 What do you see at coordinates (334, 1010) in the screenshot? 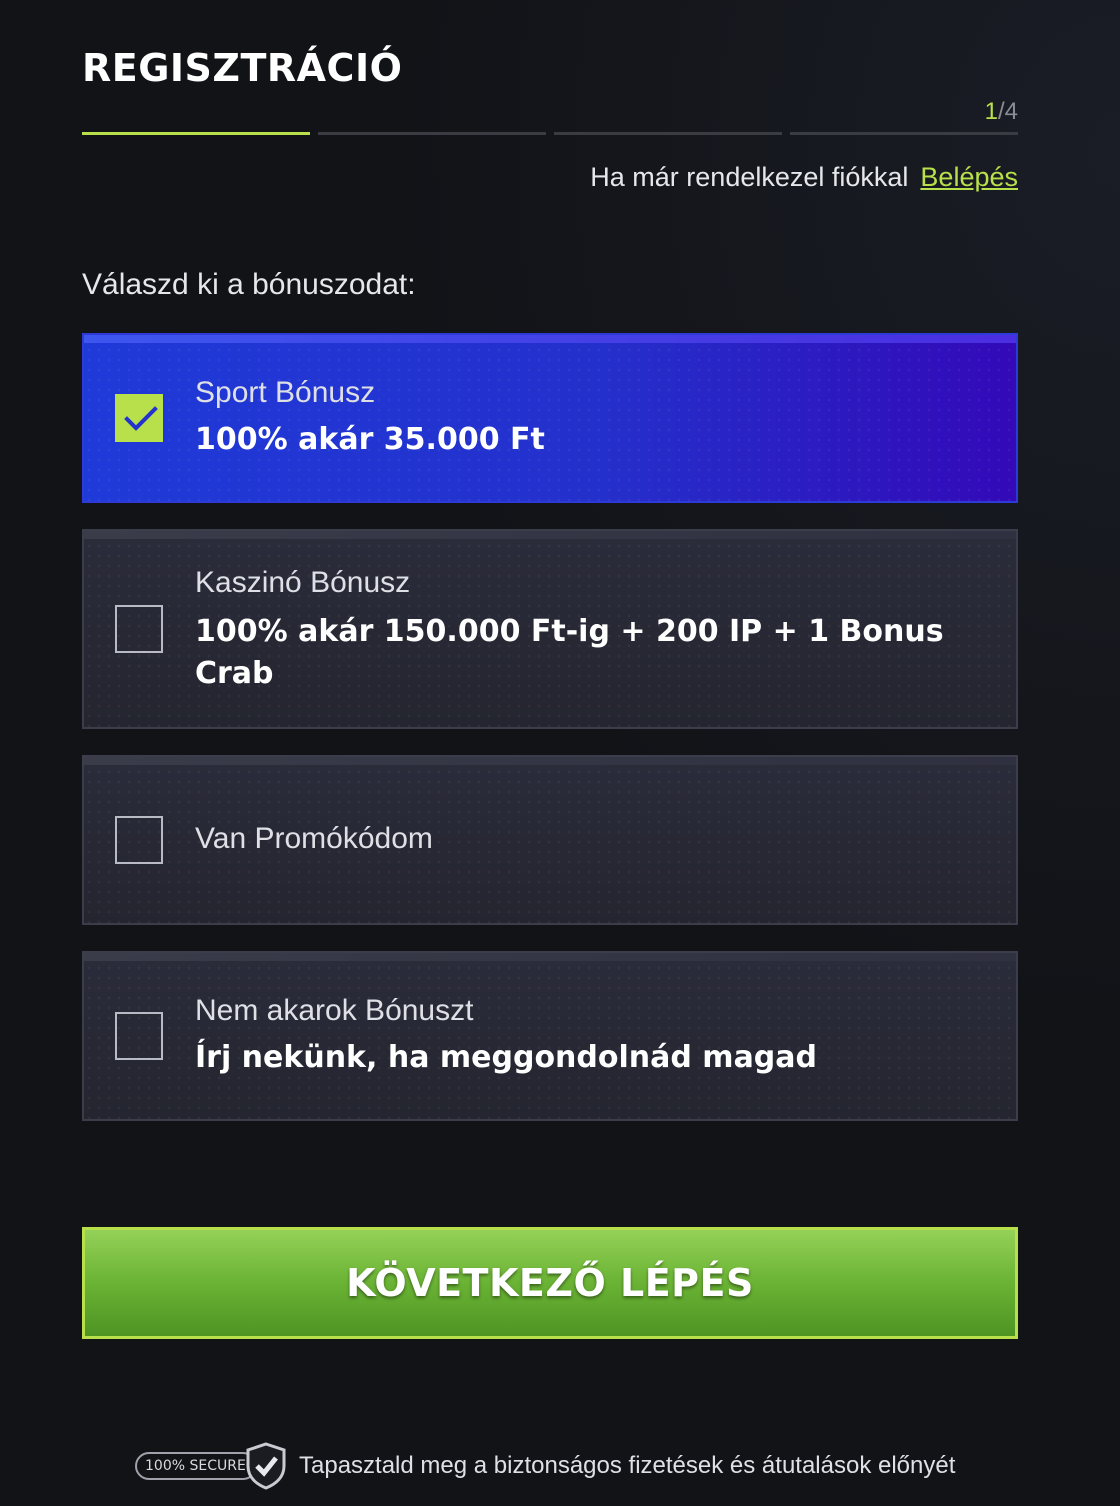
I see `bonus-option-title: Nem akarok Bónuszt` at bounding box center [334, 1010].